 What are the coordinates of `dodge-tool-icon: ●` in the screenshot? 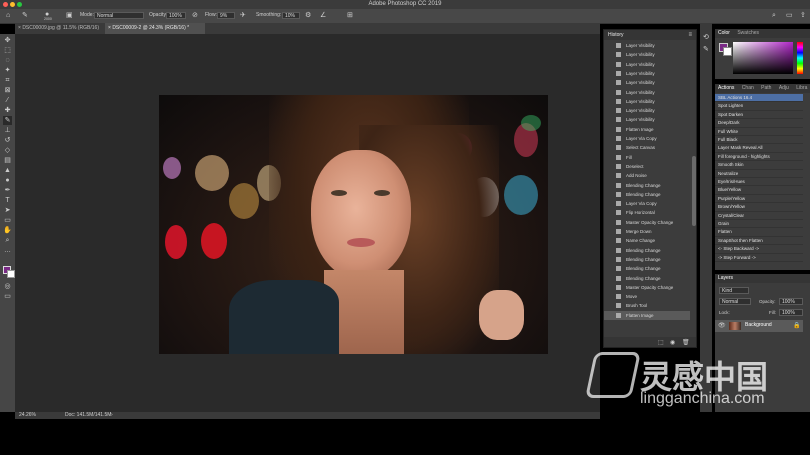 It's located at (7, 180).